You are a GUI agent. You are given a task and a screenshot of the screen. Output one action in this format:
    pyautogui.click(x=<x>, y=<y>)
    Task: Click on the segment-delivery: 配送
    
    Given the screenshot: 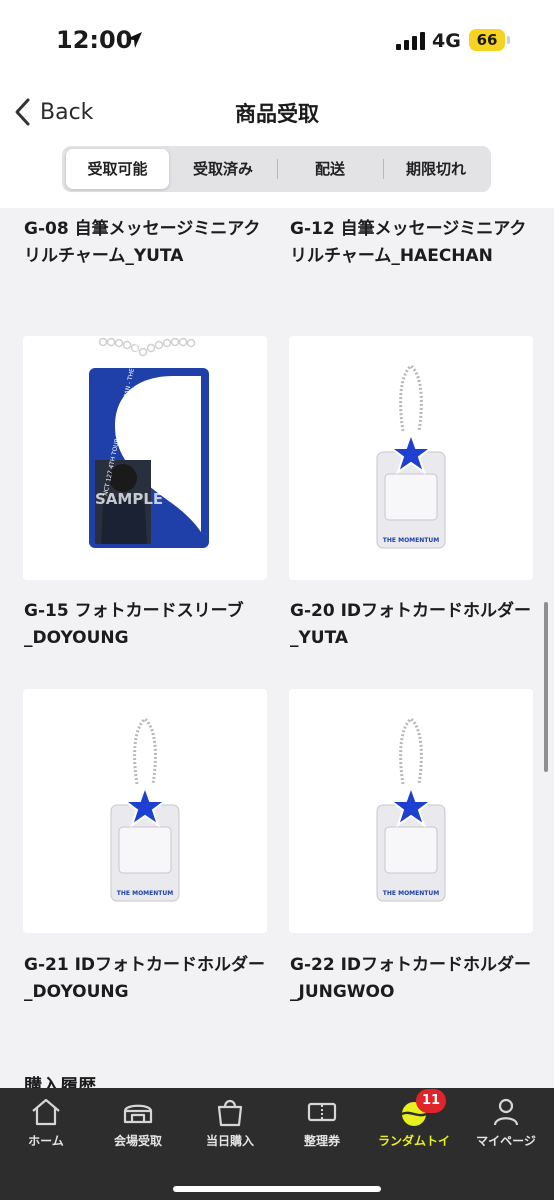 What is the action you would take?
    pyautogui.click(x=330, y=169)
    